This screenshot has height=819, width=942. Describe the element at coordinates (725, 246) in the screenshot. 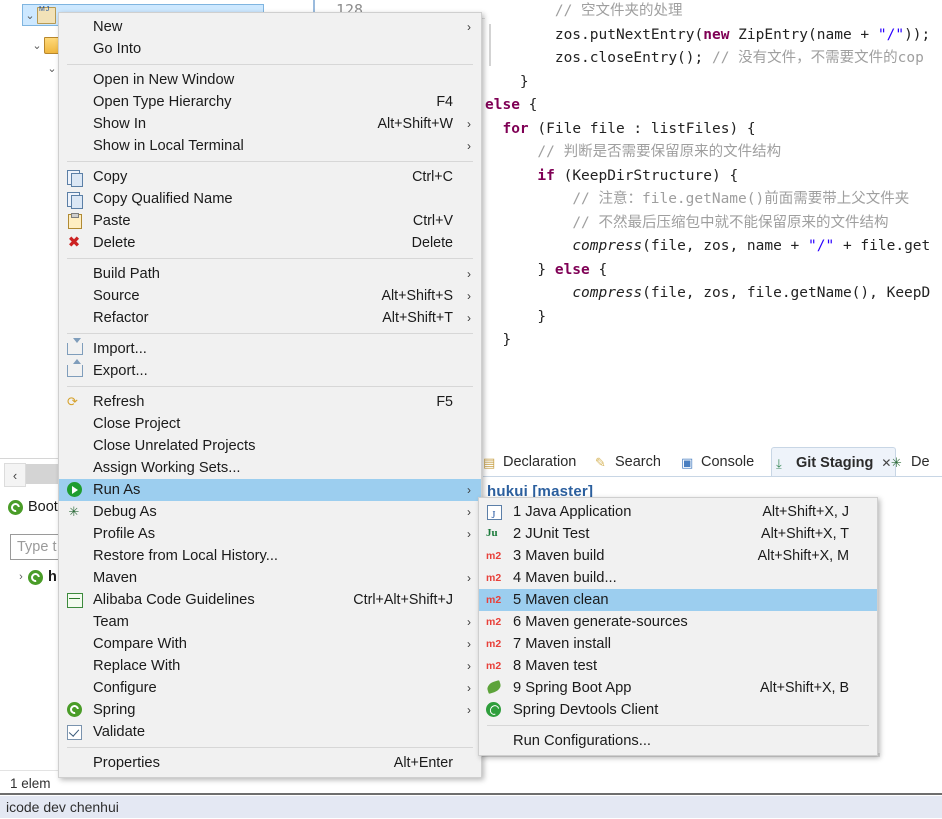

I see `code-token: (file, zos, name +` at that location.